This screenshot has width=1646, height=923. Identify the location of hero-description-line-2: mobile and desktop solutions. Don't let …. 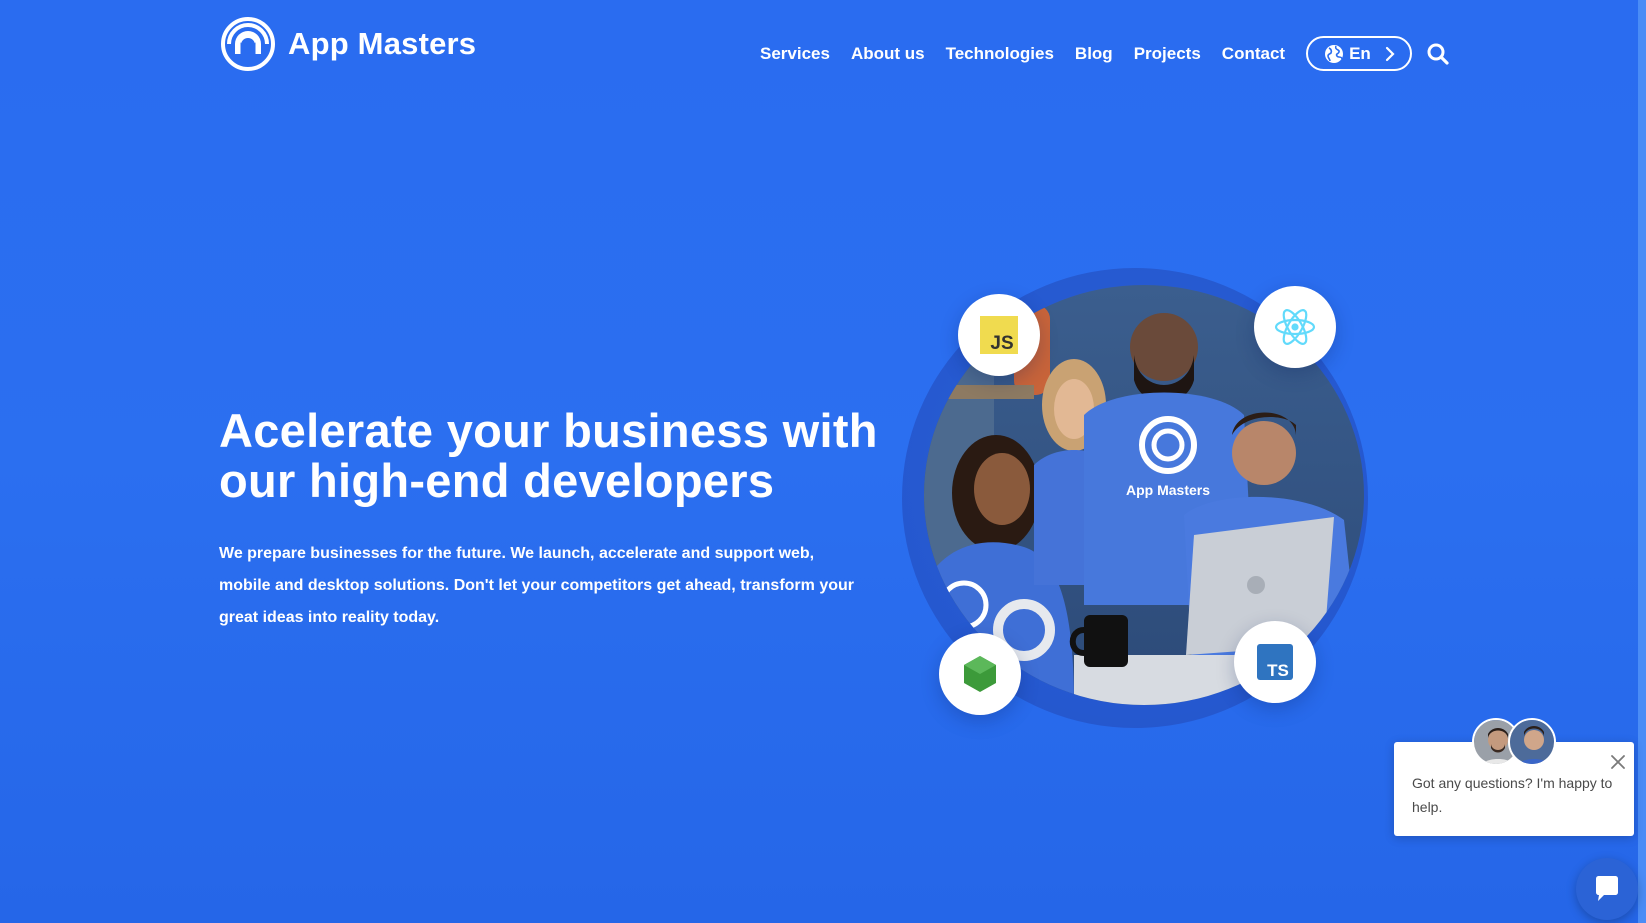
(536, 585).